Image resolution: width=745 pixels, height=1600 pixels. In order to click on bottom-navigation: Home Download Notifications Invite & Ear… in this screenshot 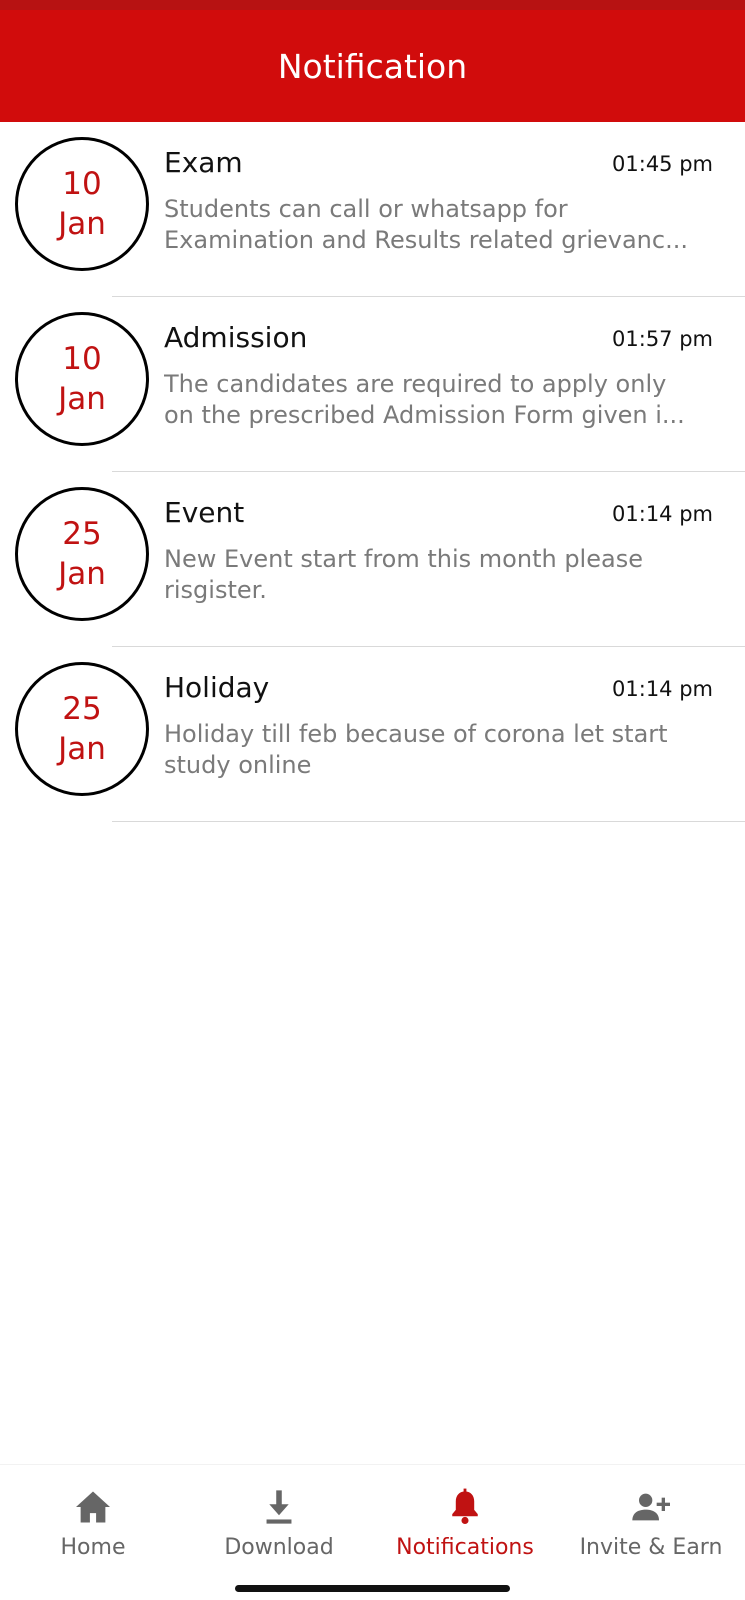, I will do `click(372, 1532)`.